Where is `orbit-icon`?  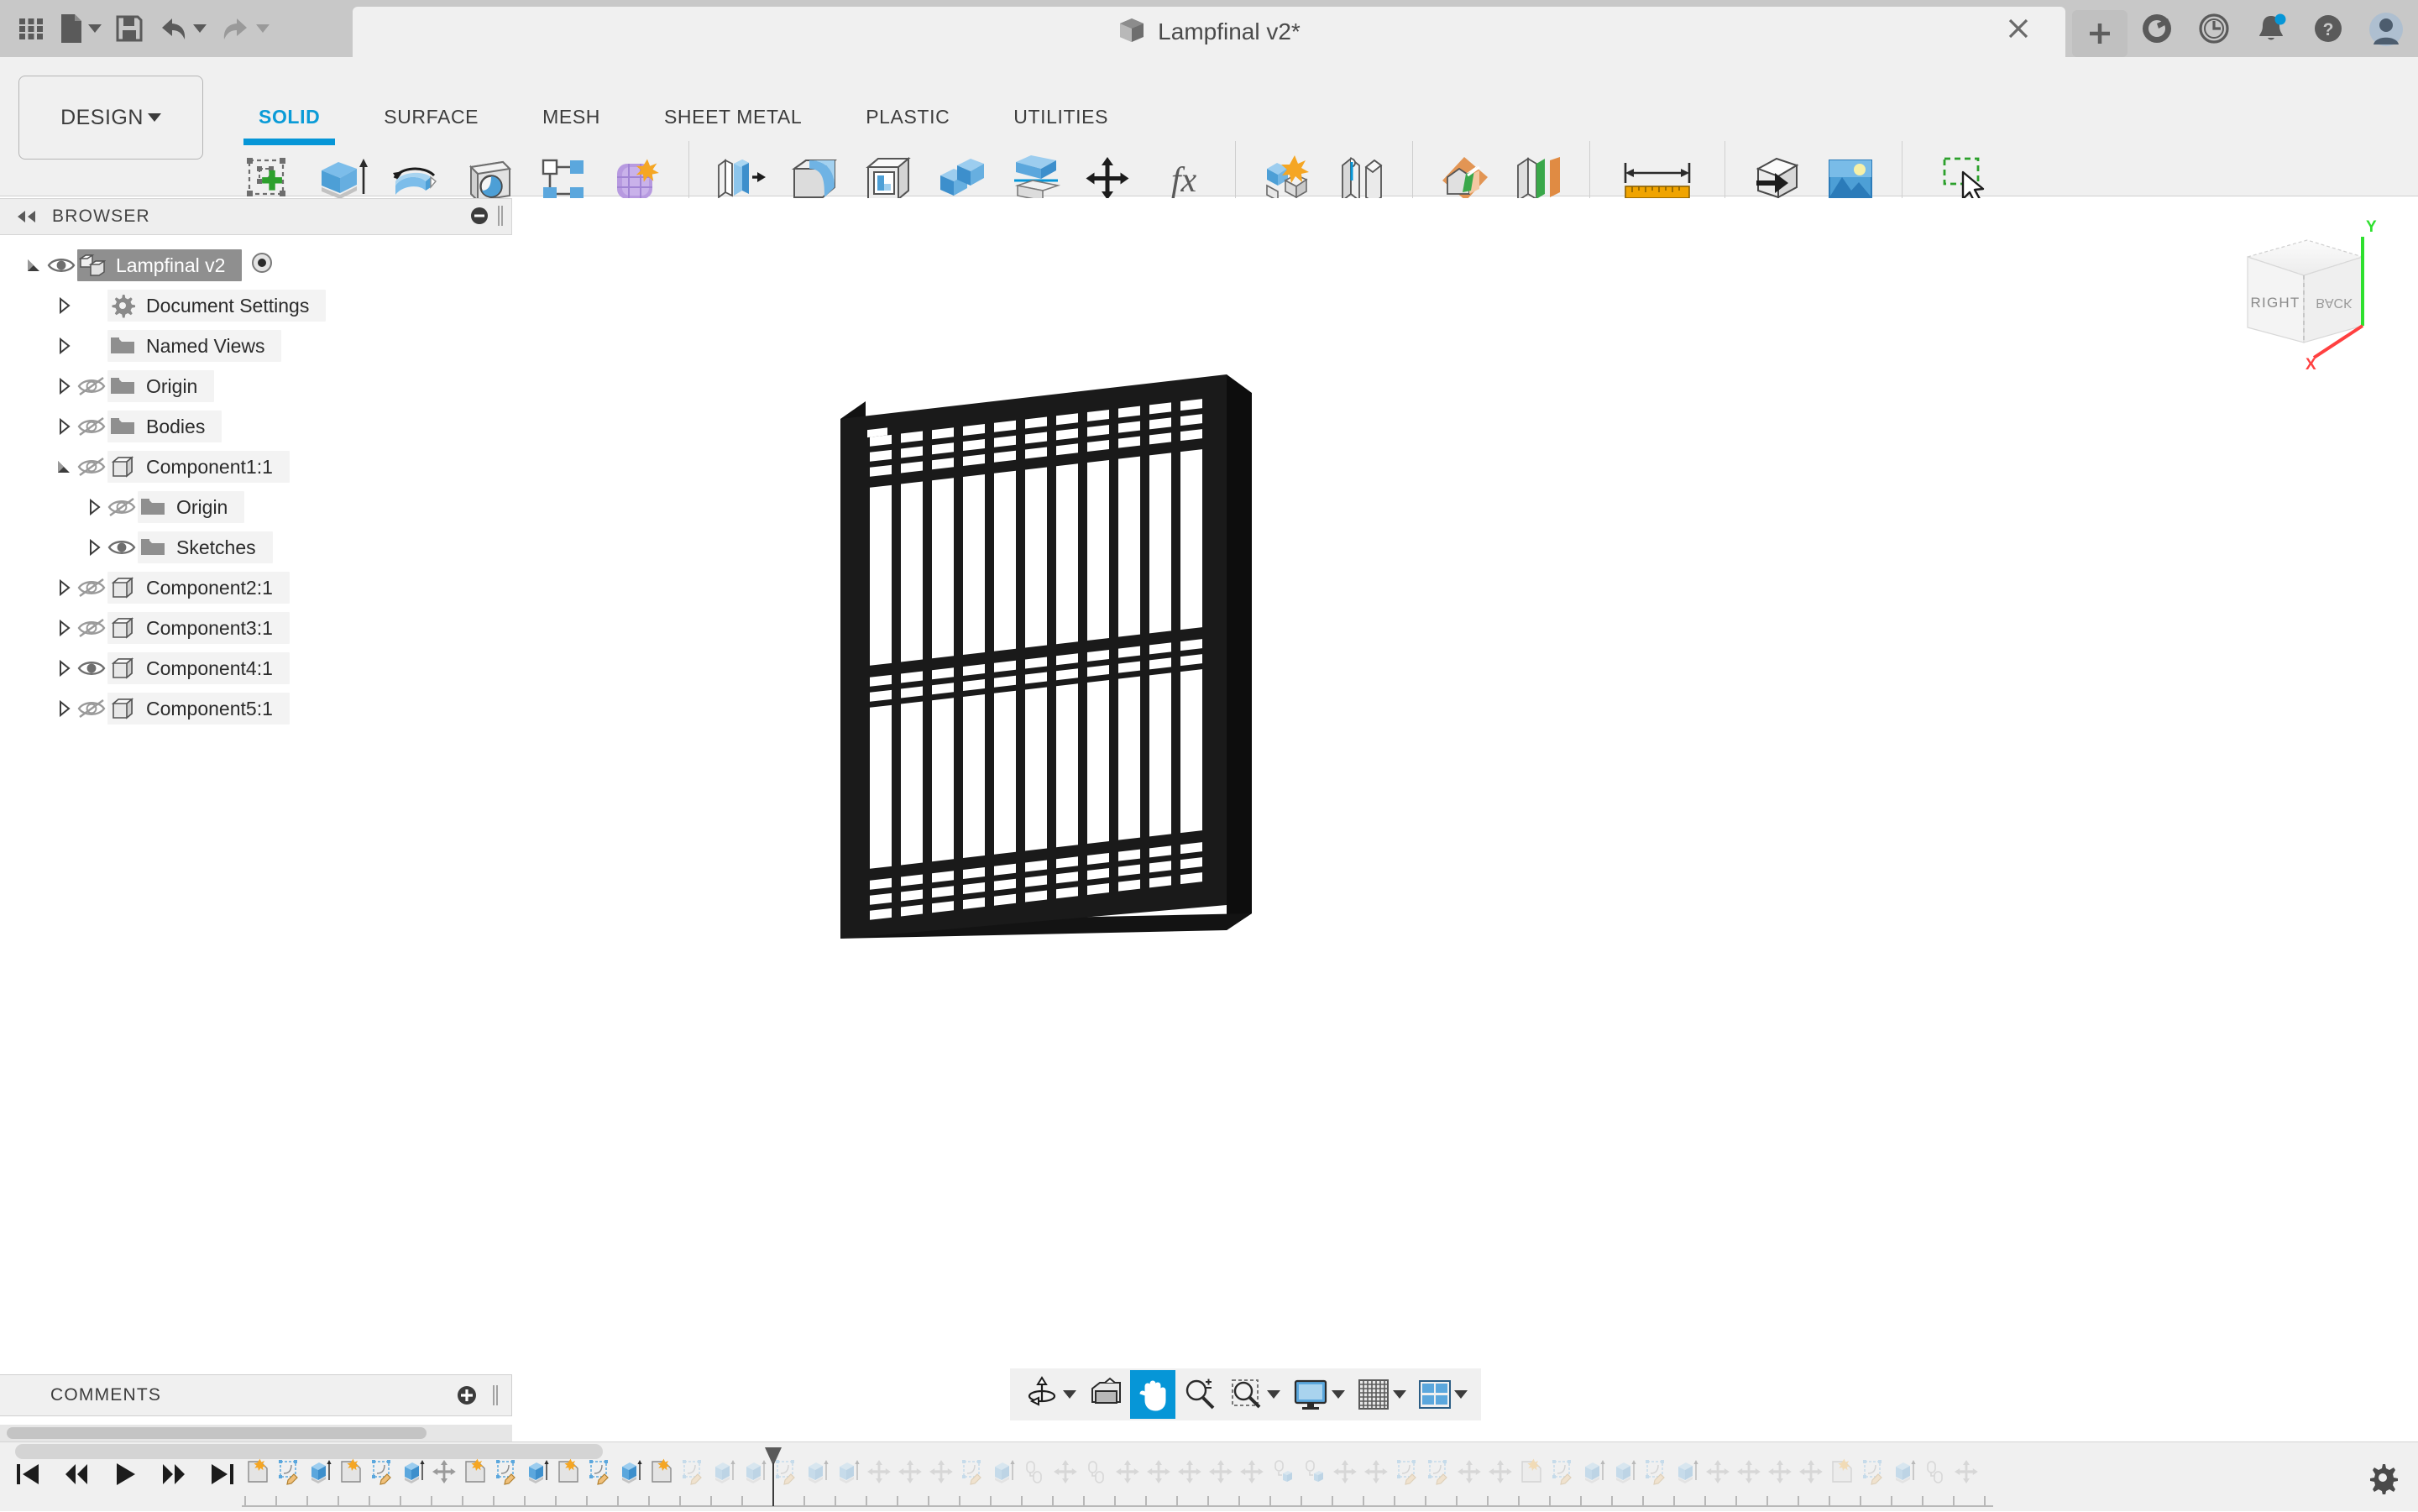 orbit-icon is located at coordinates (1049, 1394).